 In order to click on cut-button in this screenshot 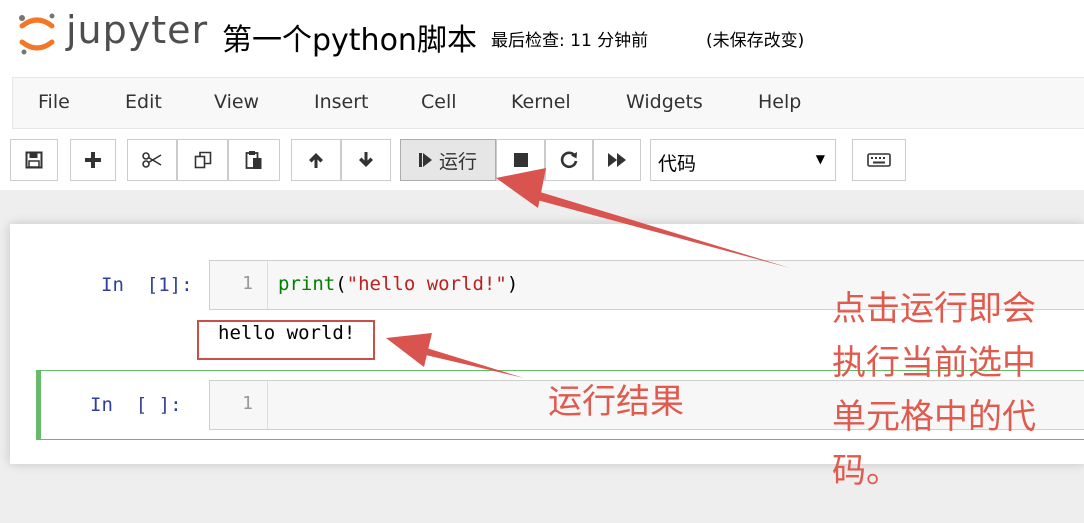, I will do `click(152, 160)`.